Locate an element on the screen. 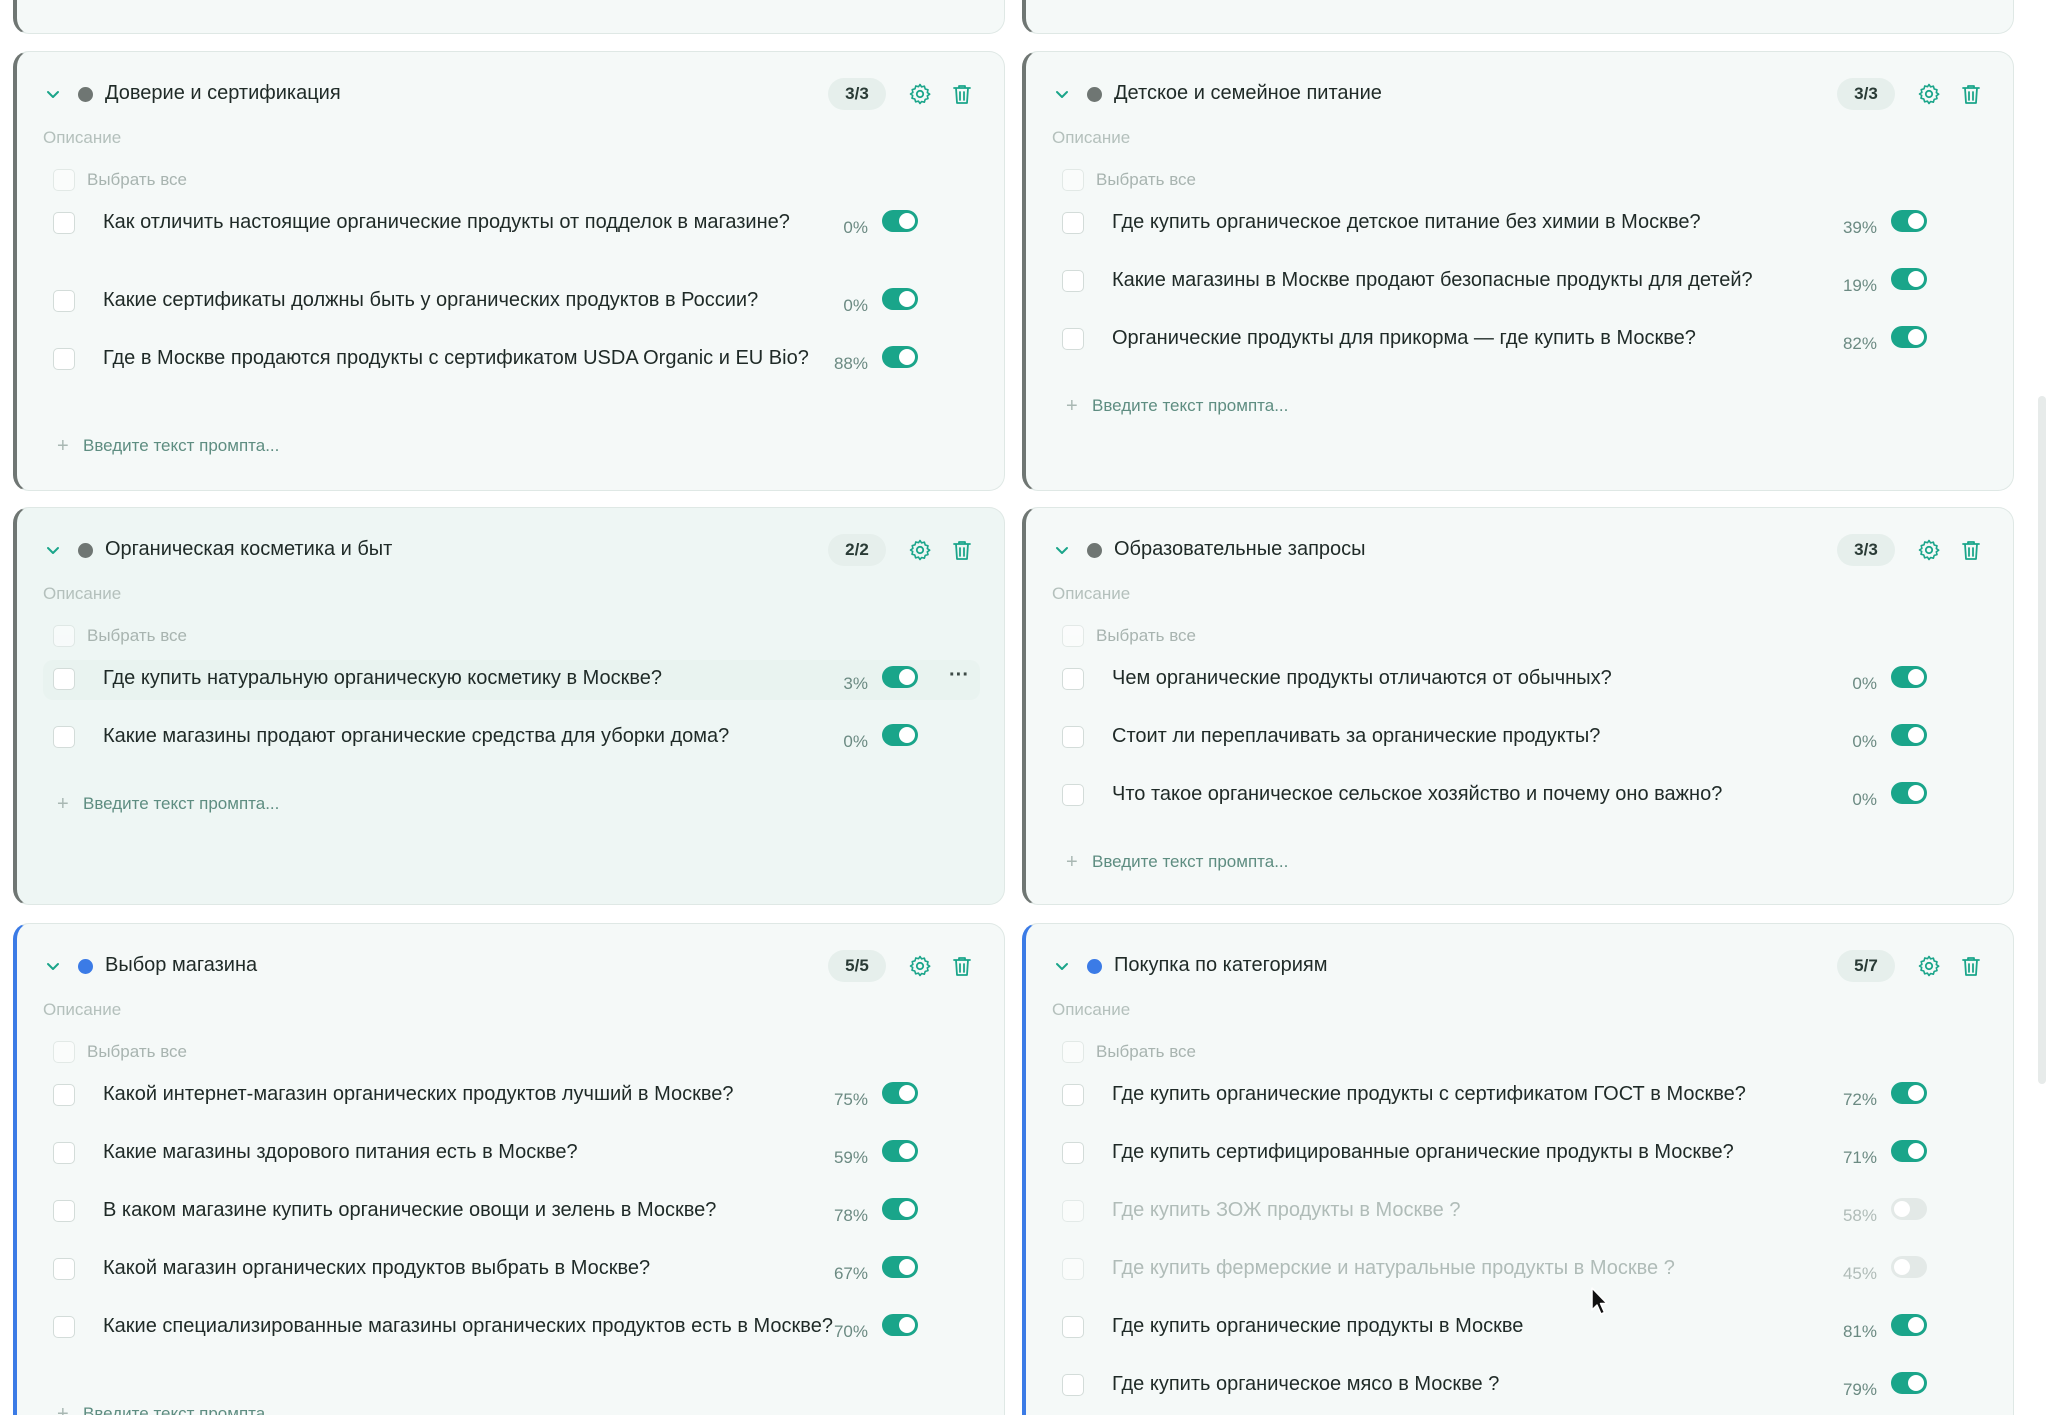 The height and width of the screenshot is (1415, 2048). prompt-percent: 58% is located at coordinates (1859, 1215).